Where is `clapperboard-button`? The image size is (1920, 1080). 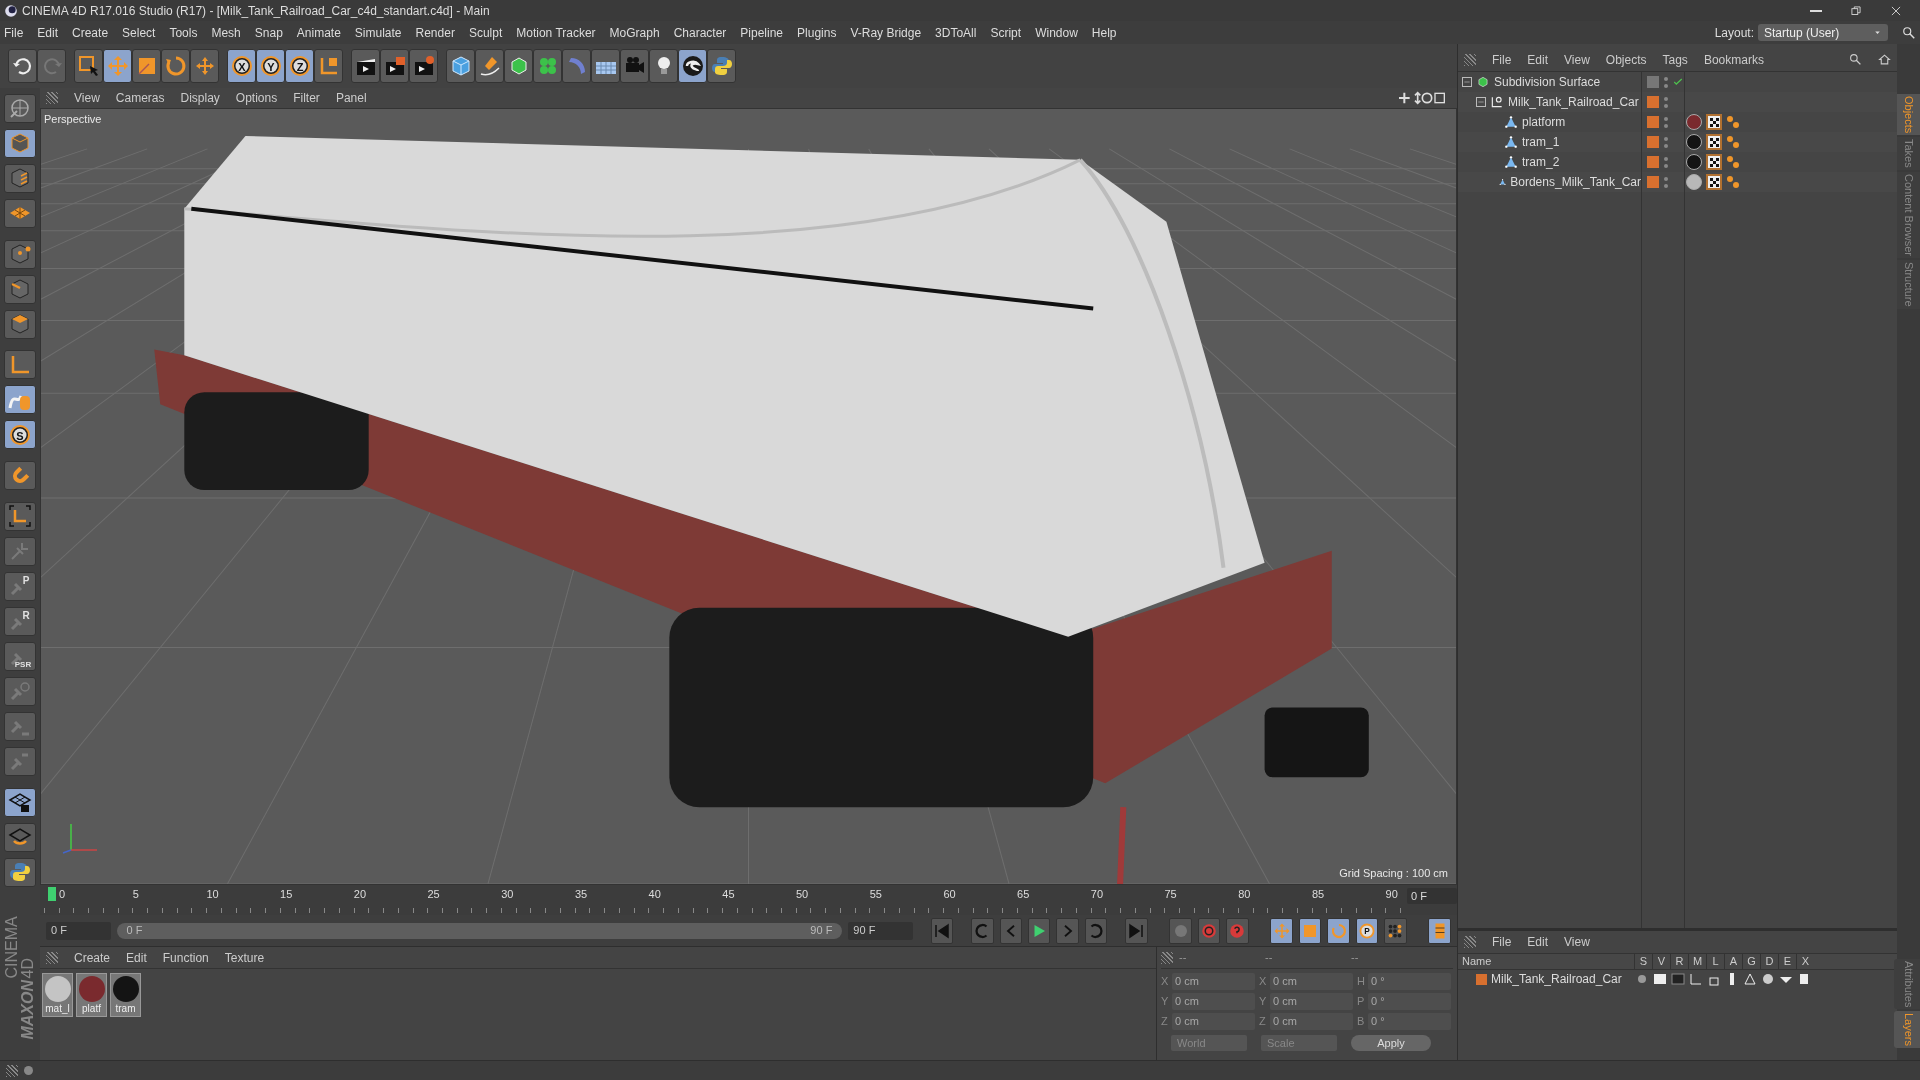
clapperboard-button is located at coordinates (365, 66).